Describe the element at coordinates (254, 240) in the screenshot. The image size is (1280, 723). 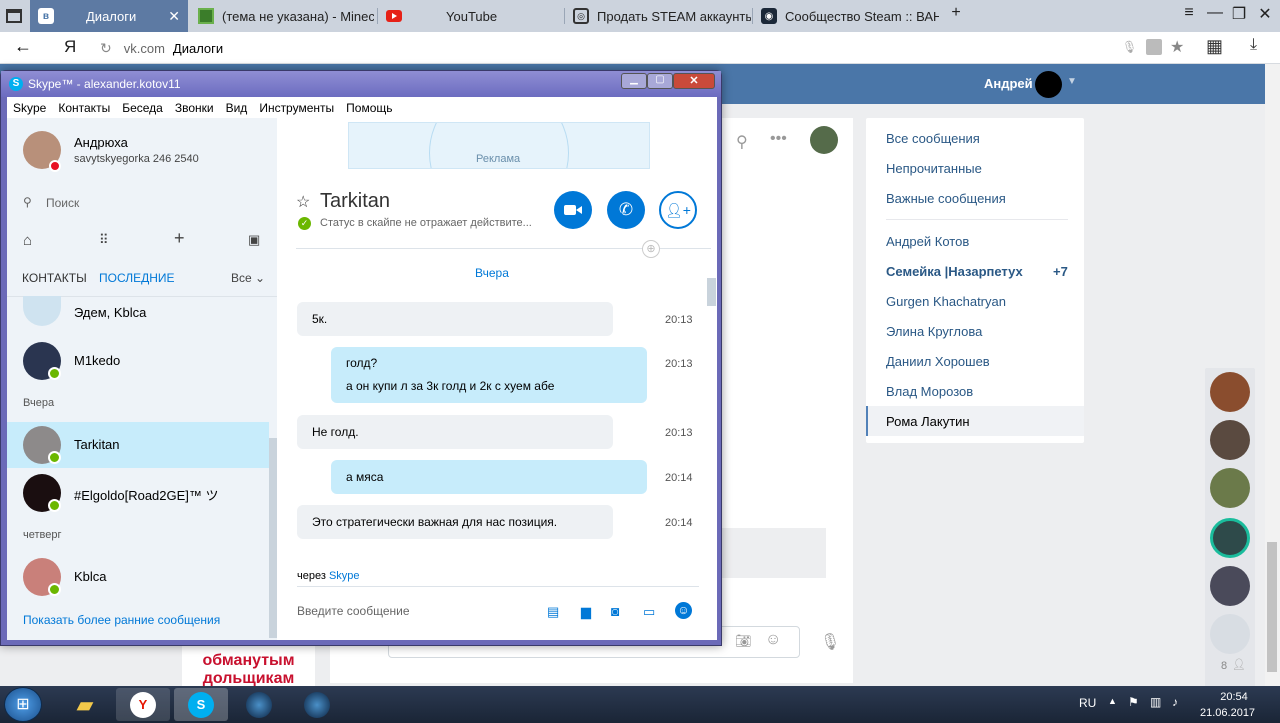
I see `add-contact-icon: ▣` at that location.